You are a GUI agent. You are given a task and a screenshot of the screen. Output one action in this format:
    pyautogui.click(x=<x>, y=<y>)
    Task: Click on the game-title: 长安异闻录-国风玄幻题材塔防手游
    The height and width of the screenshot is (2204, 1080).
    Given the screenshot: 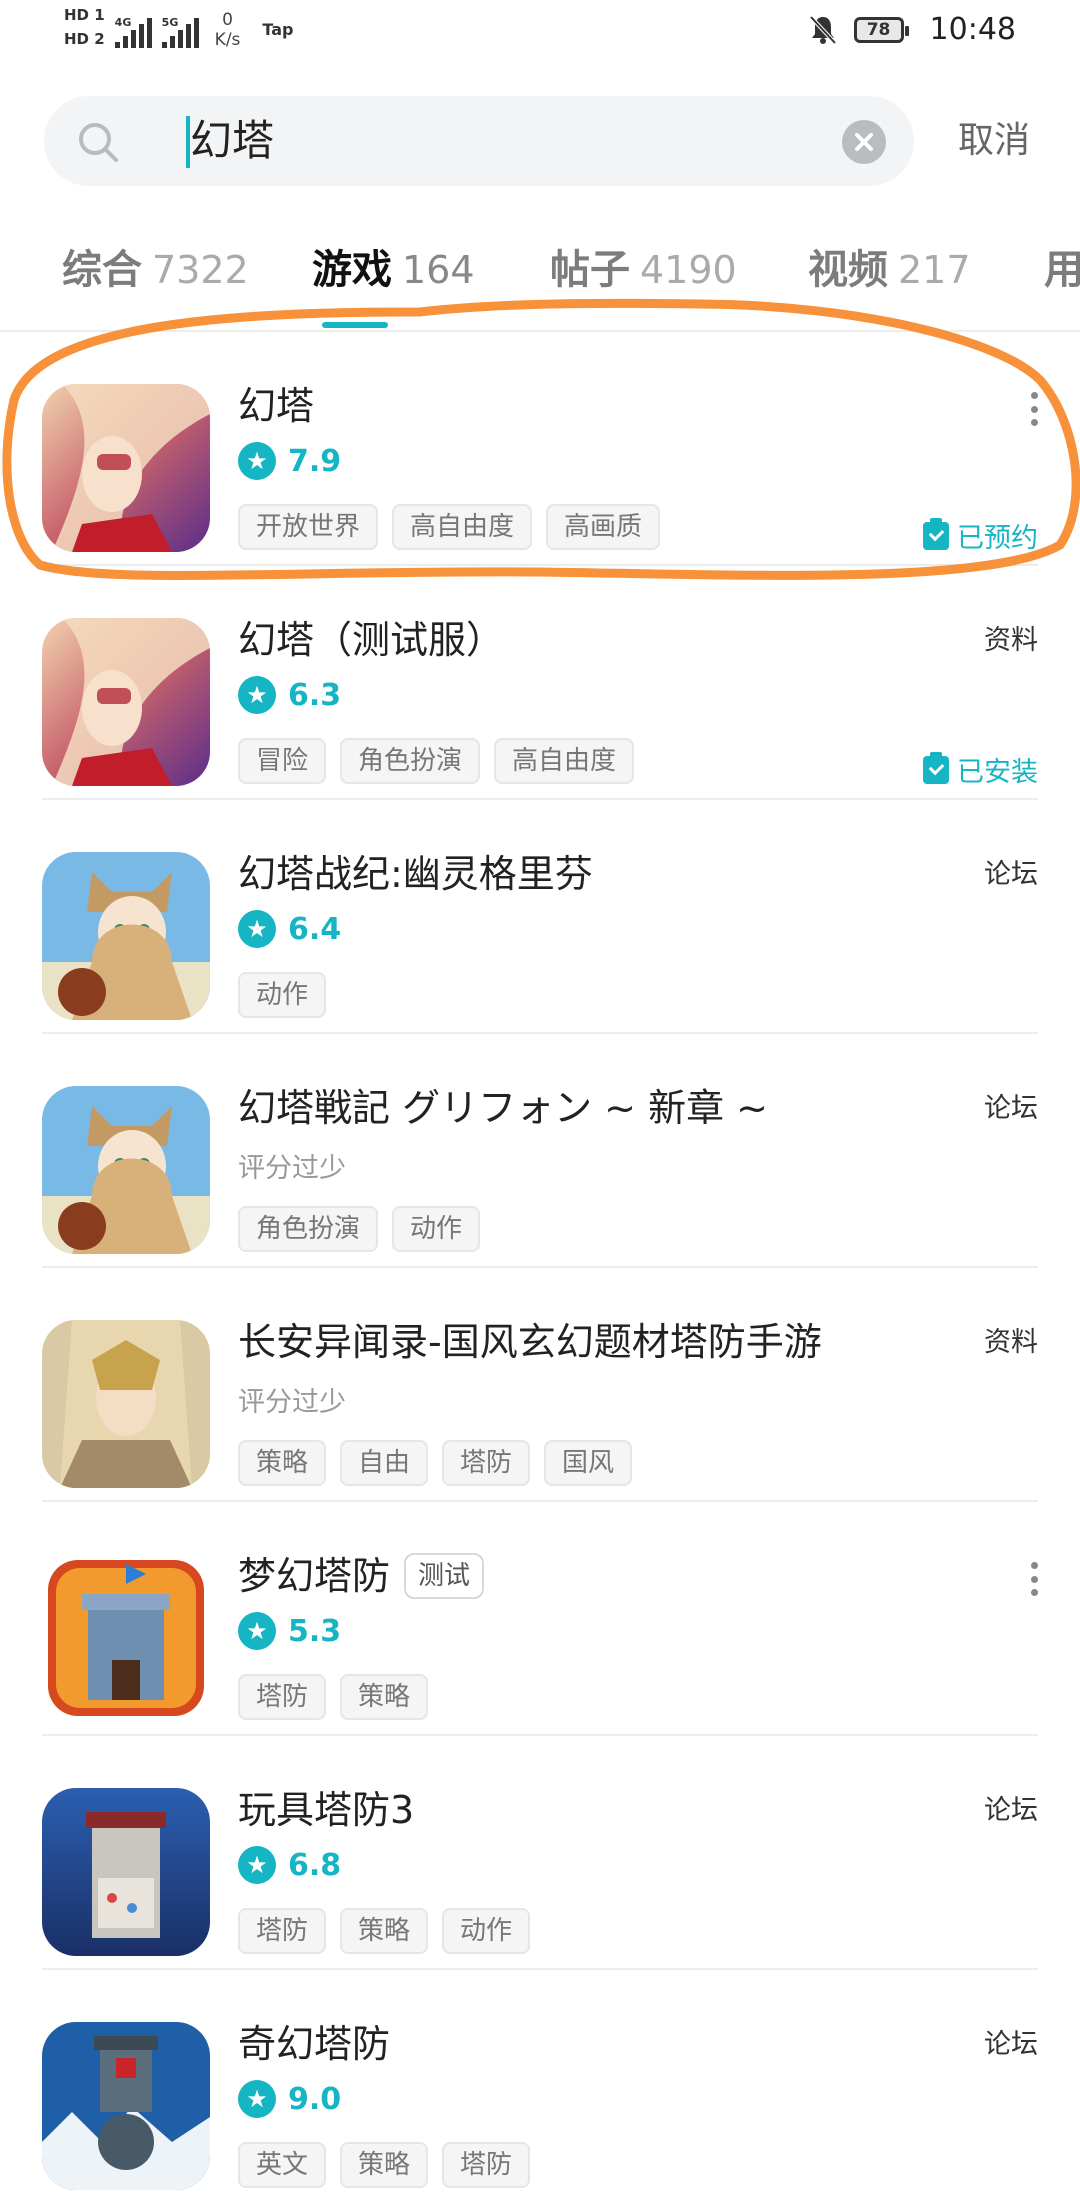 What is the action you would take?
    pyautogui.click(x=530, y=1342)
    